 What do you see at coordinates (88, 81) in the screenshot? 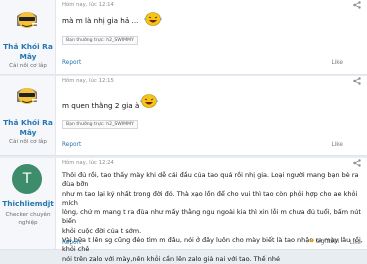
I see `post-timestamp: Hôm nay, lúc 12:15` at bounding box center [88, 81].